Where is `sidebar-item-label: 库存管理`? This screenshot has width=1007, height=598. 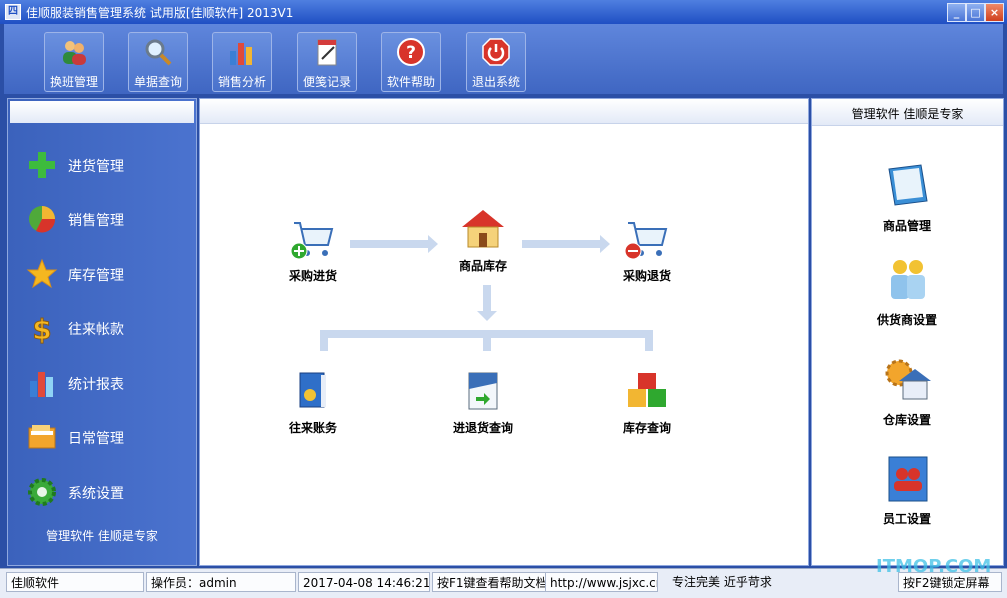
sidebar-item-label: 库存管理 is located at coordinates (96, 276).